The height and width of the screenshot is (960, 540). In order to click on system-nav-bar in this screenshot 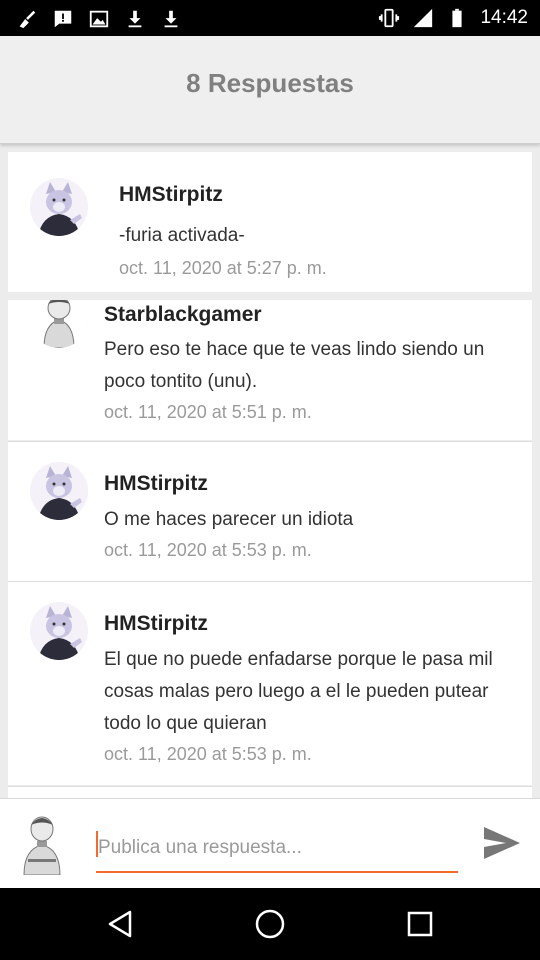, I will do `click(270, 924)`.